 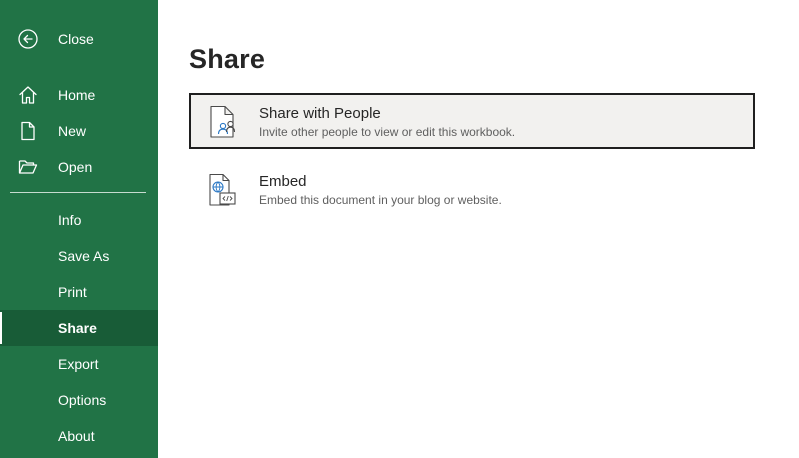 I want to click on new-document-icon, so click(x=28, y=131).